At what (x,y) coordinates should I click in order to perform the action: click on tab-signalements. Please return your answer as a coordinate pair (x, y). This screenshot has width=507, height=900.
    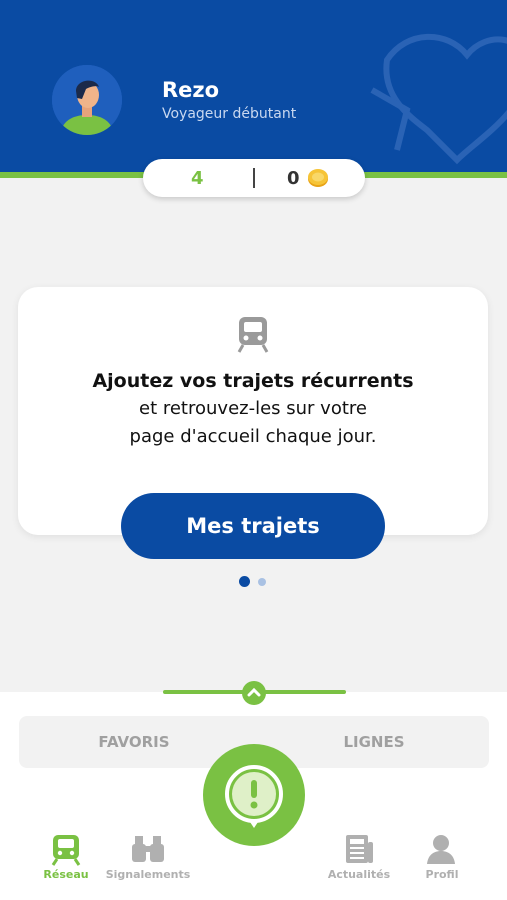
    Looking at the image, I should click on (148, 851).